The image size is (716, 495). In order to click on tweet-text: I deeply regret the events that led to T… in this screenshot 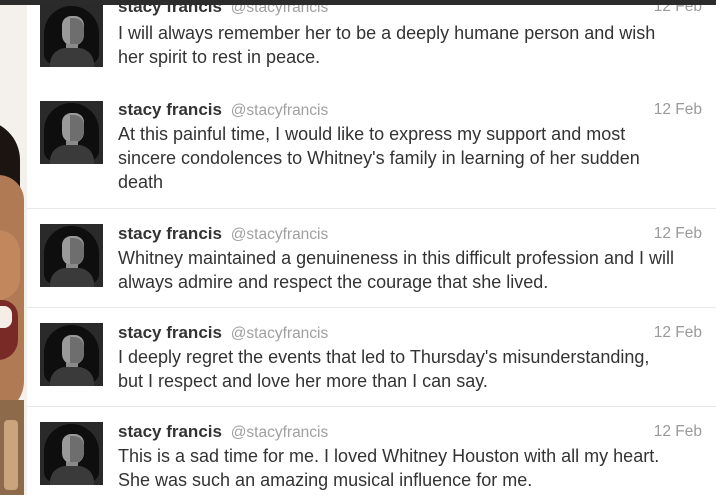, I will do `click(410, 369)`.